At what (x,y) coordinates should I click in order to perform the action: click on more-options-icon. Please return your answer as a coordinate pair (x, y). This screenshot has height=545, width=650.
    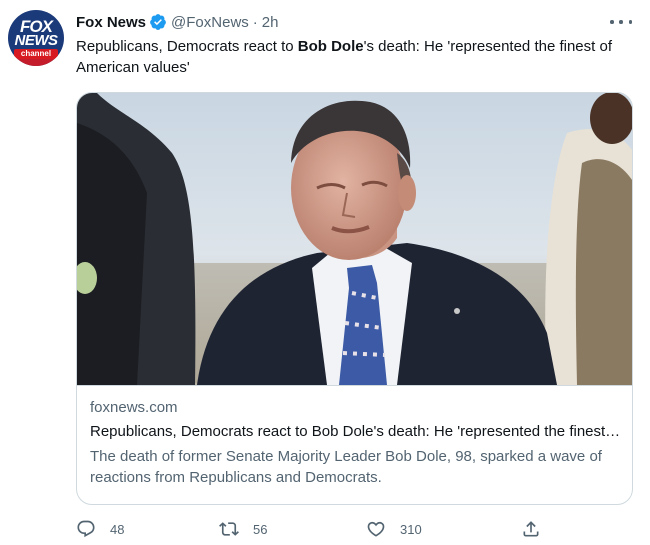
    Looking at the image, I should click on (621, 22).